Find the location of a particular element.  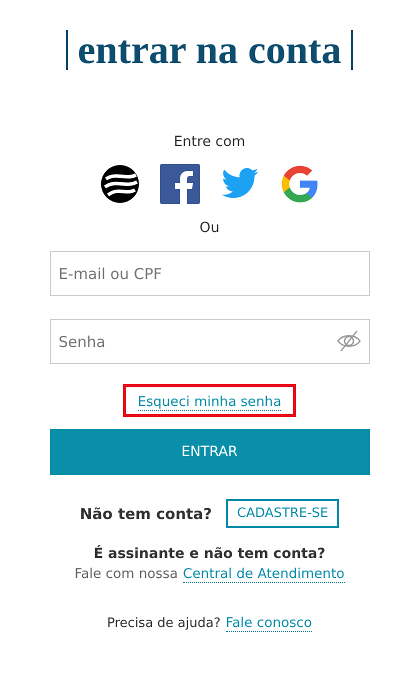

no-account-label: Não tem conta? is located at coordinates (146, 513).